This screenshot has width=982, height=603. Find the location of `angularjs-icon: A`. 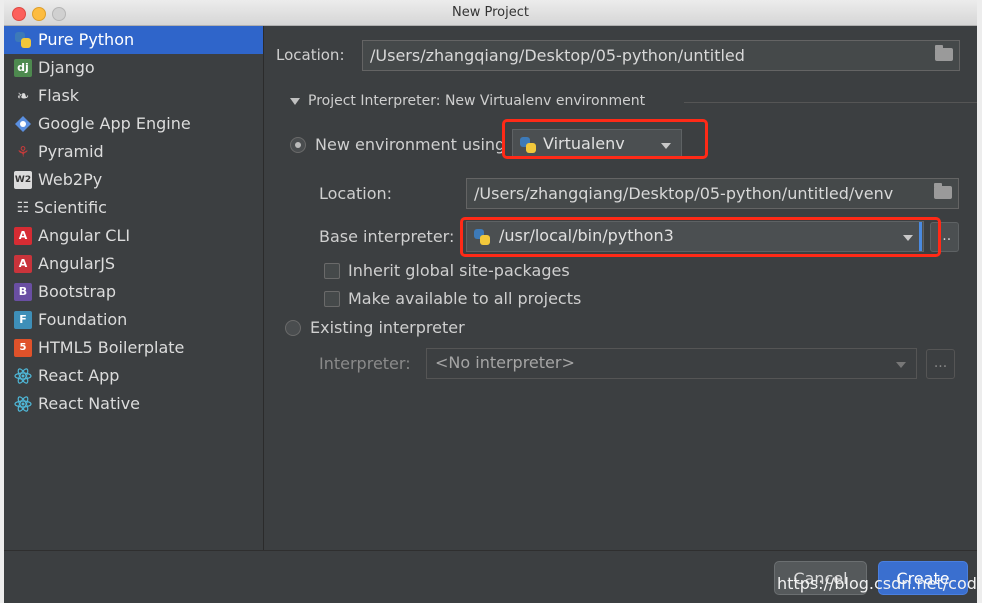

angularjs-icon: A is located at coordinates (23, 264).